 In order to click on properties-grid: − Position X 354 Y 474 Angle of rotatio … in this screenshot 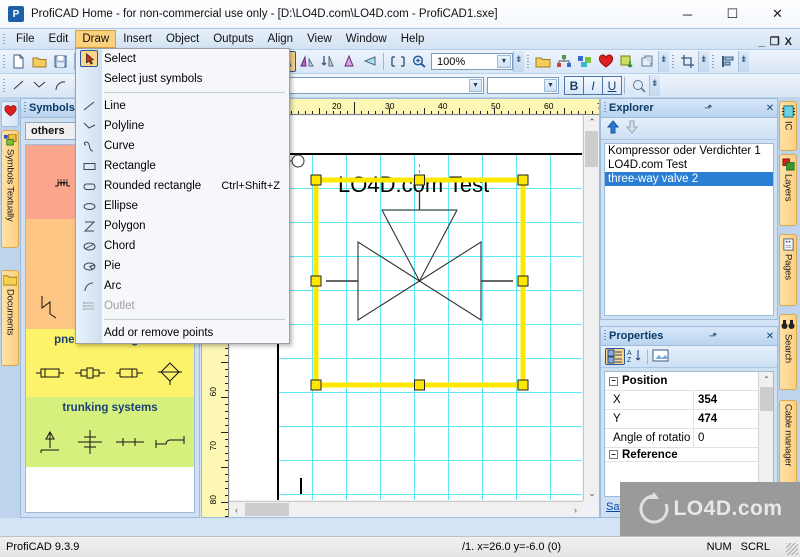, I will do `click(689, 434)`.